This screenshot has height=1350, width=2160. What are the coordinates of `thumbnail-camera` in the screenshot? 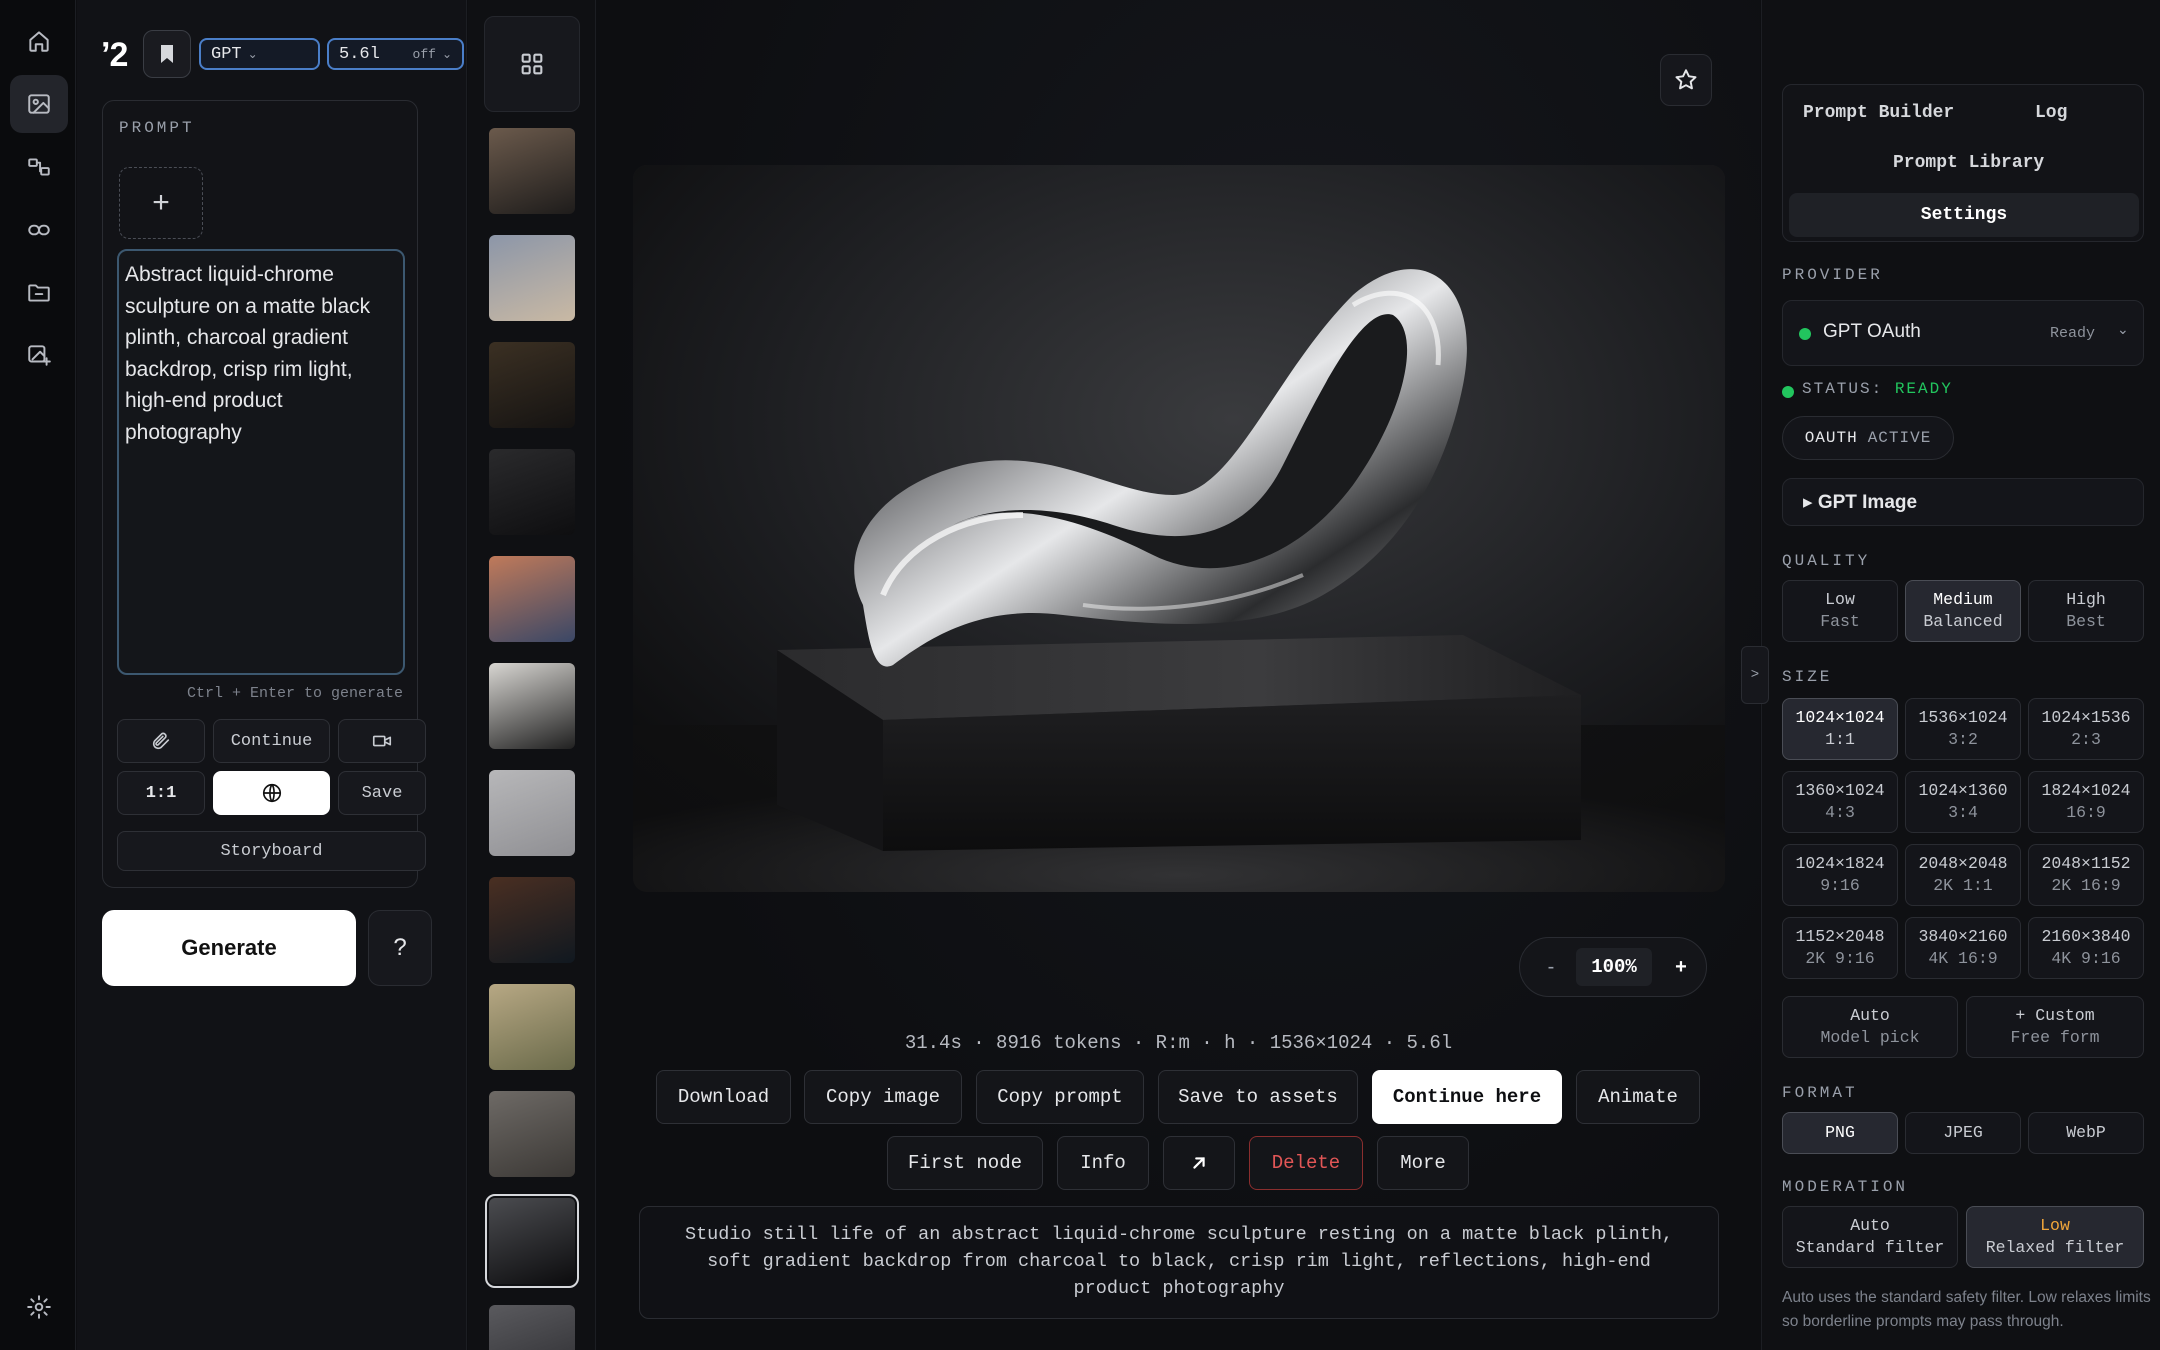 It's located at (532, 492).